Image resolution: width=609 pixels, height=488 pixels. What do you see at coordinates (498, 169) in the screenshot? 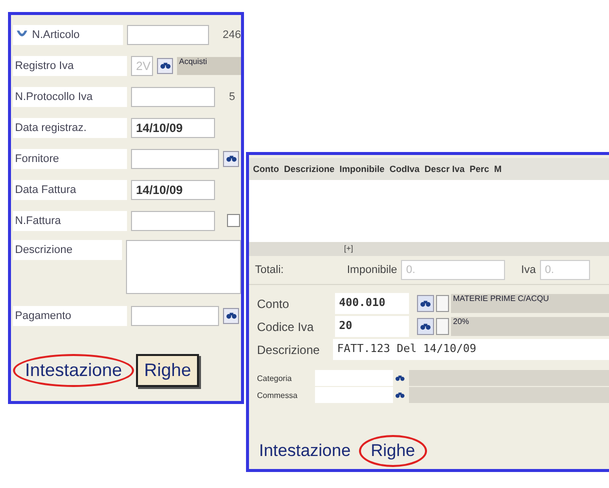
I see `column-header: M` at bounding box center [498, 169].